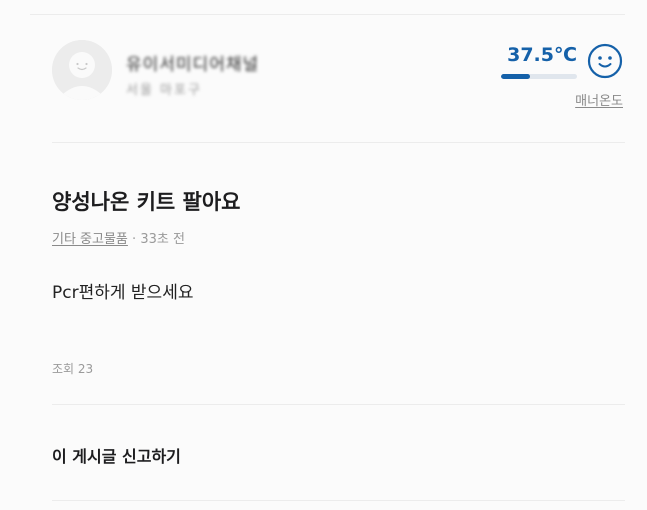 The width and height of the screenshot is (647, 510). Describe the element at coordinates (122, 290) in the screenshot. I see `post-content: Pcr편하게 받으세요` at that location.